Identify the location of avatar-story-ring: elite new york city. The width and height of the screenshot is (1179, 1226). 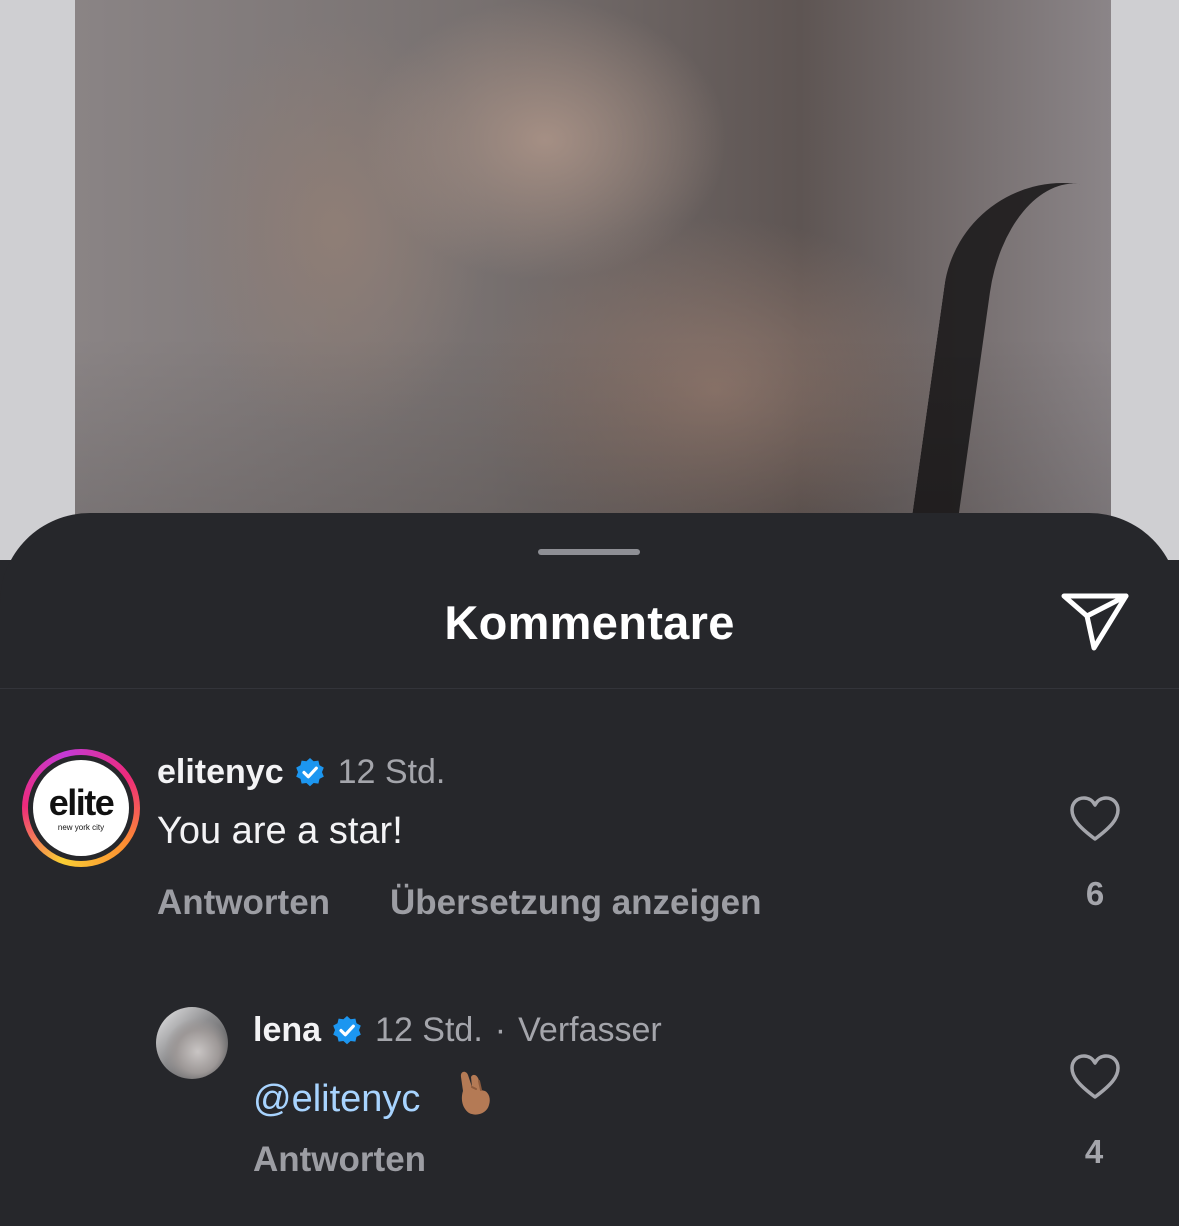
(81, 808).